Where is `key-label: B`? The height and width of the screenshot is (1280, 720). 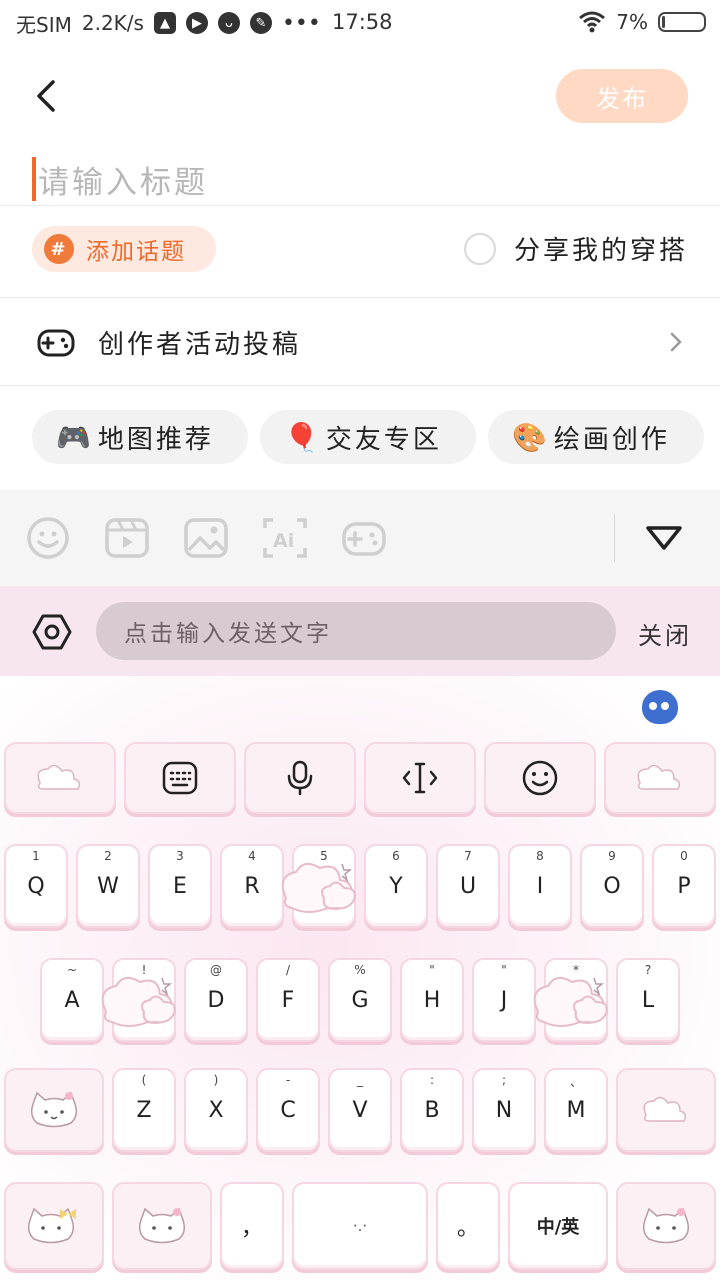
key-label: B is located at coordinates (432, 1110).